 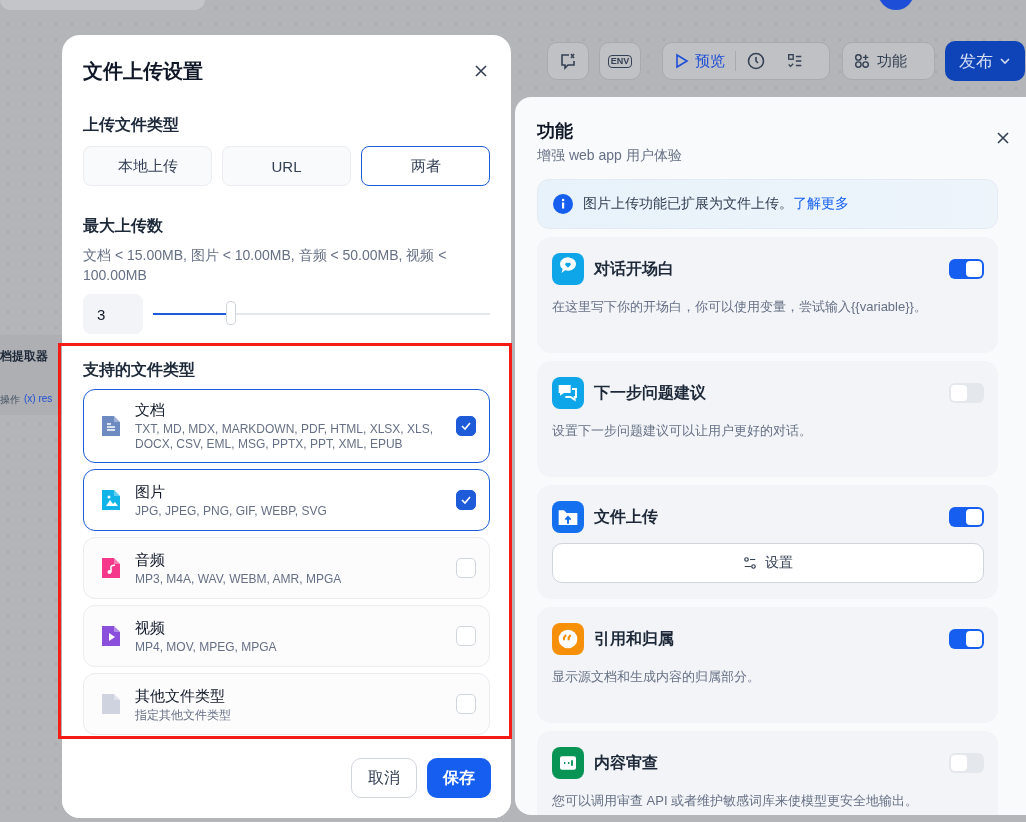 What do you see at coordinates (150, 410) in the screenshot?
I see `file-type-name: 文档` at bounding box center [150, 410].